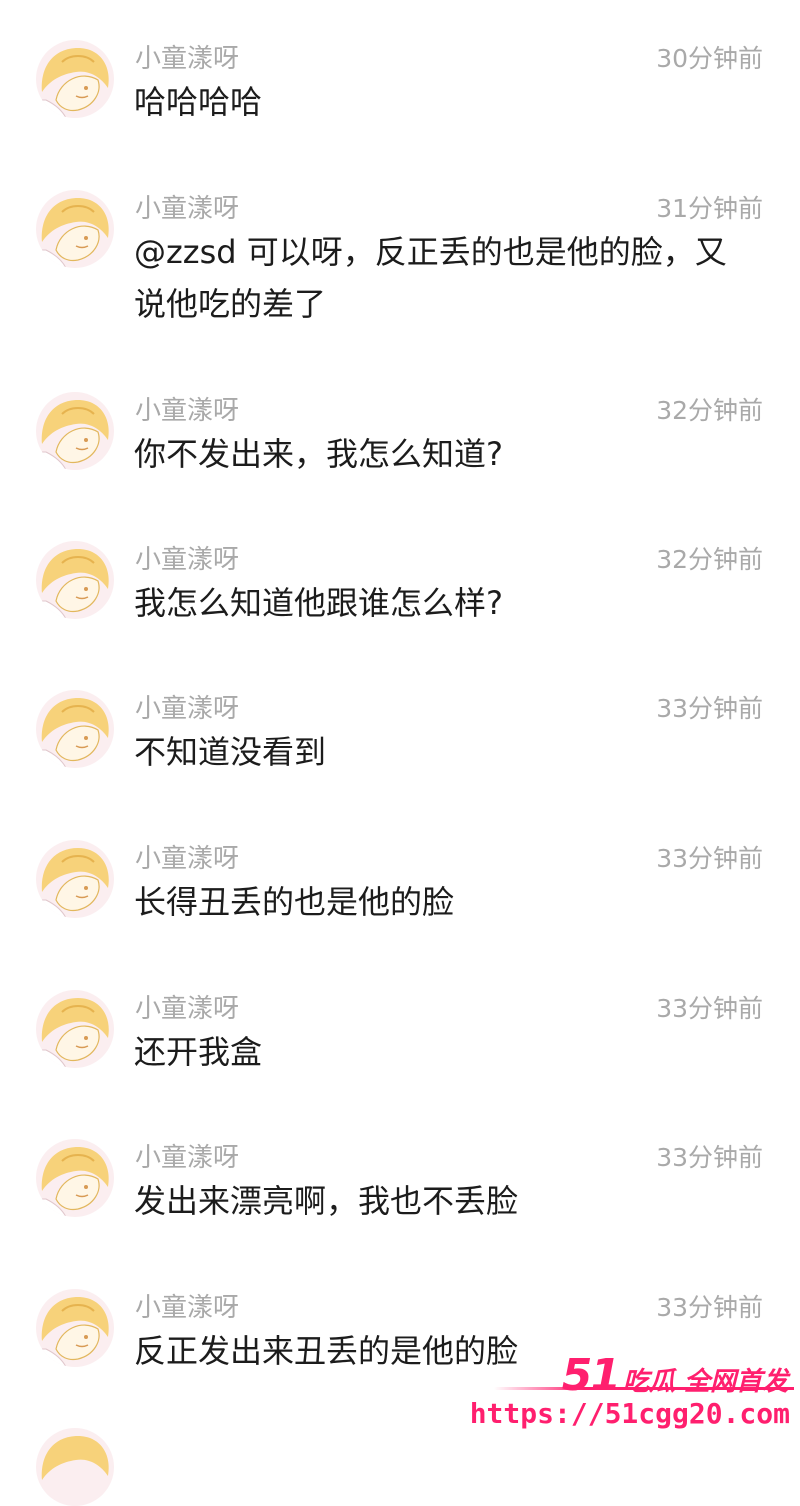  I want to click on watermark: 51 吃瓜 全网首发 https://51cgg20.com, so click(632, 1390).